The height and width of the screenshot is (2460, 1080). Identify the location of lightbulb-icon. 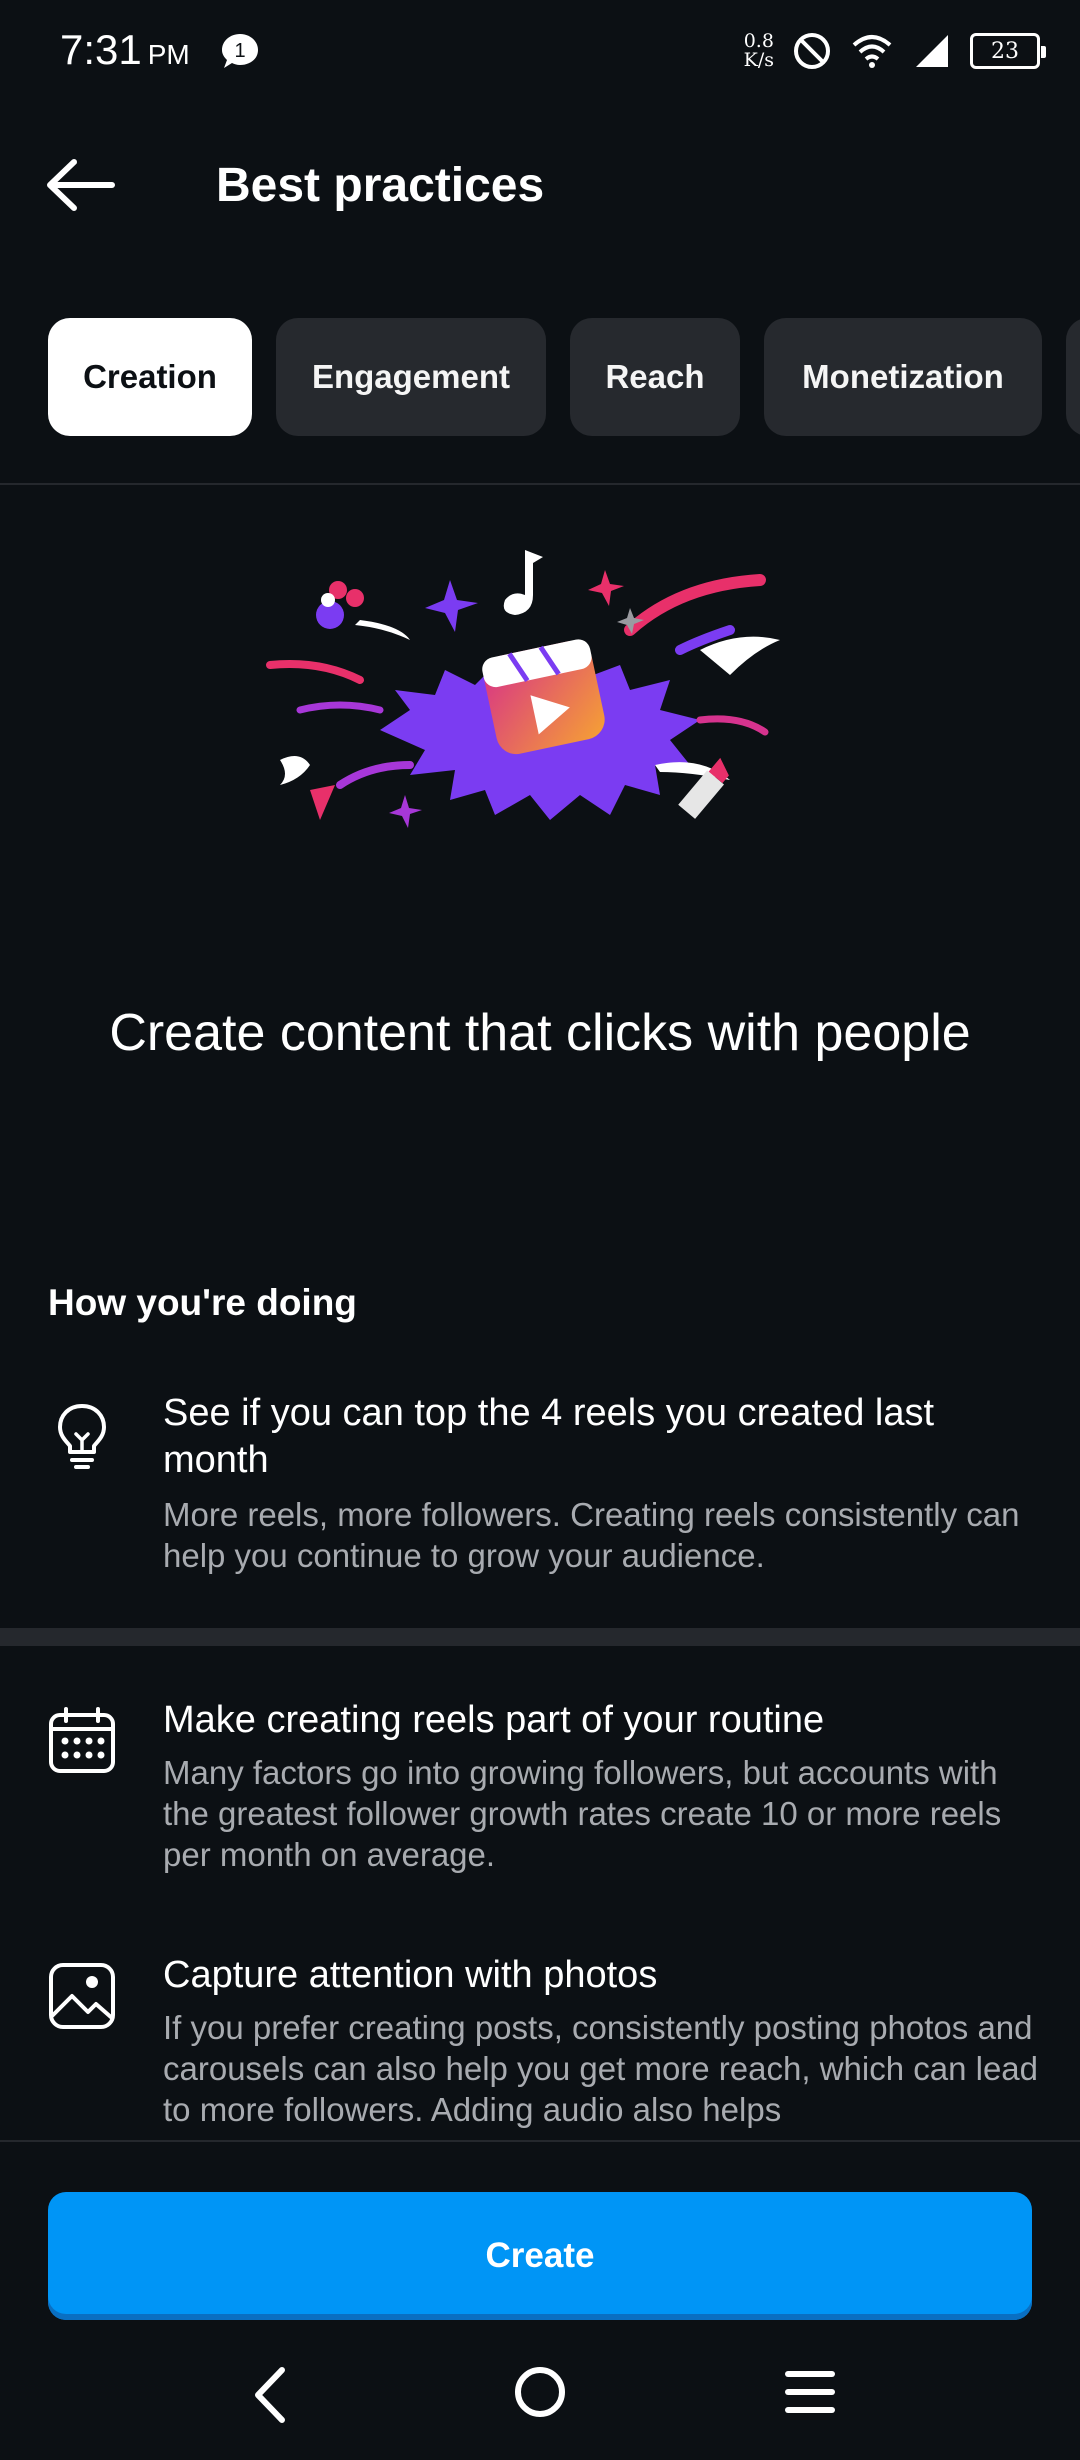
(82, 1436).